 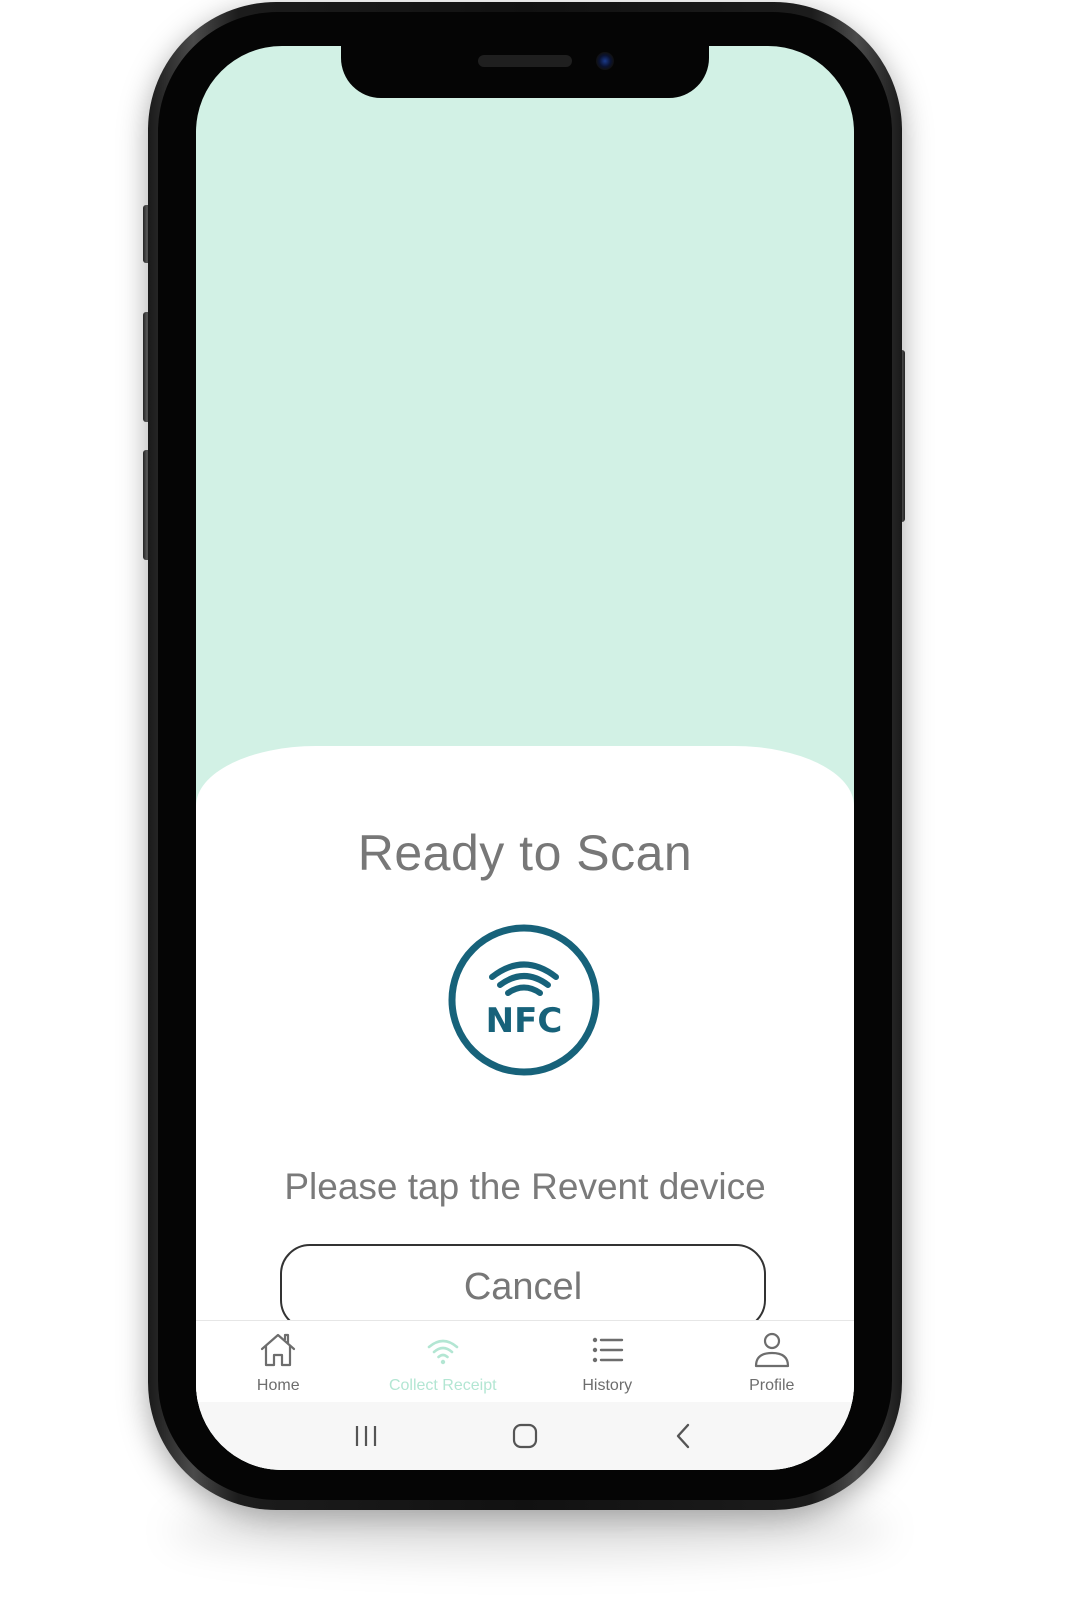 What do you see at coordinates (442, 1385) in the screenshot?
I see `tab-collect-receipt-label: Collect Receipt` at bounding box center [442, 1385].